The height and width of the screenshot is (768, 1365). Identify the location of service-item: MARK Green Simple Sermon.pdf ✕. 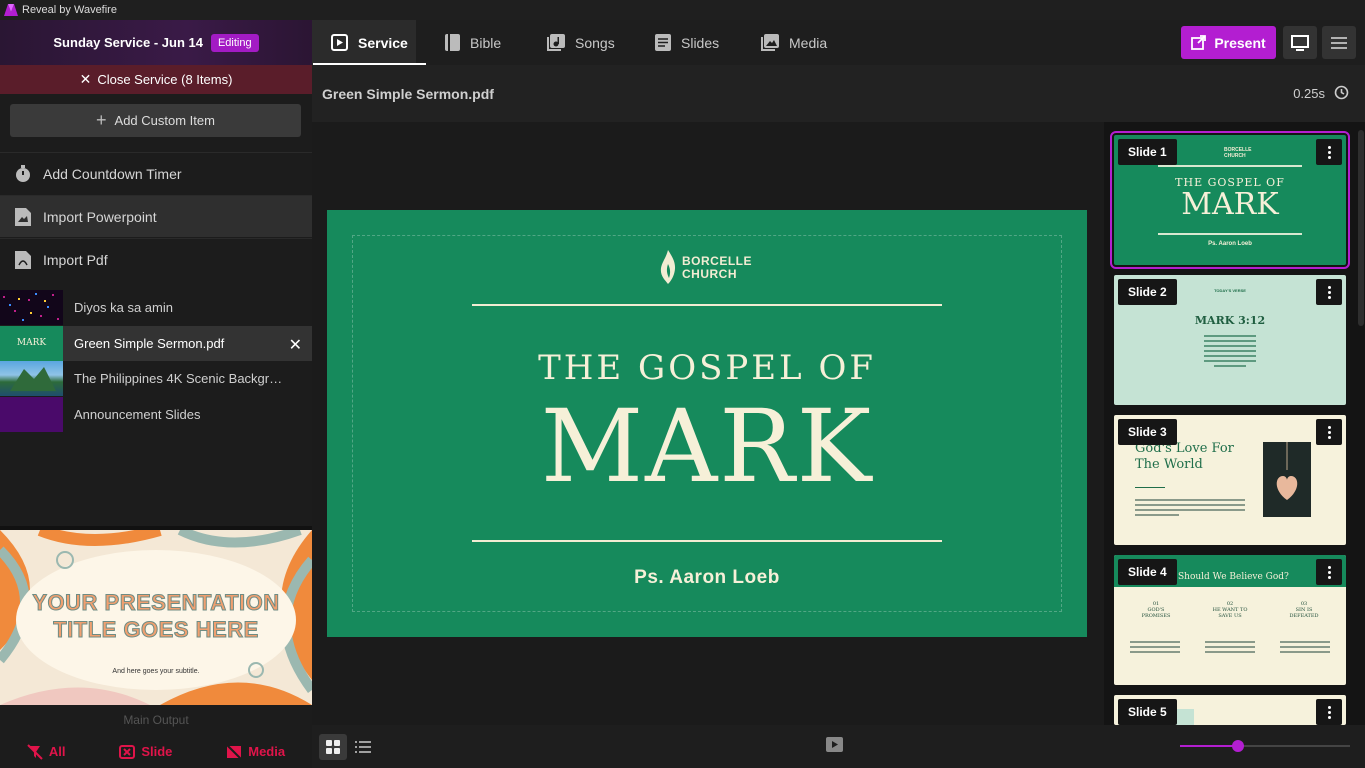
(156, 343).